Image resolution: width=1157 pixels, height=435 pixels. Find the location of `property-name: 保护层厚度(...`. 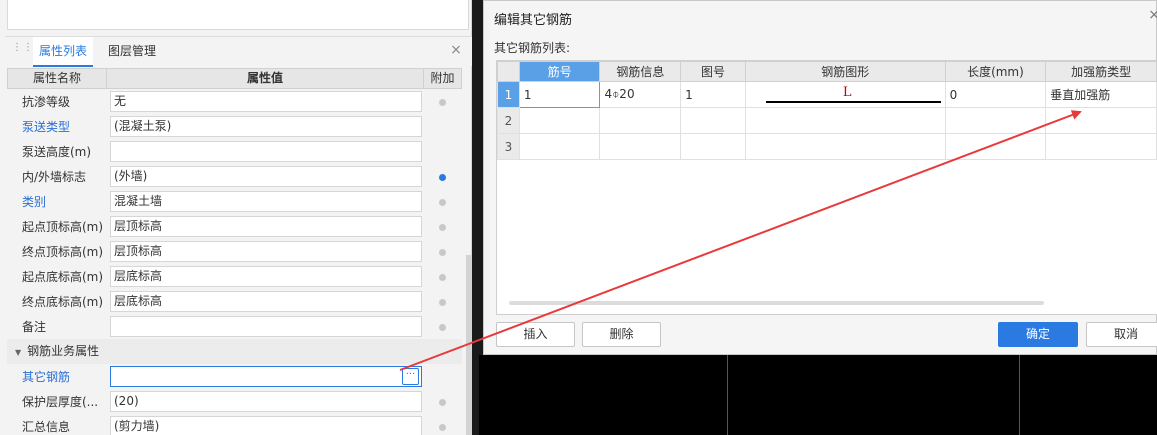

property-name: 保护层厚度(... is located at coordinates (60, 402).